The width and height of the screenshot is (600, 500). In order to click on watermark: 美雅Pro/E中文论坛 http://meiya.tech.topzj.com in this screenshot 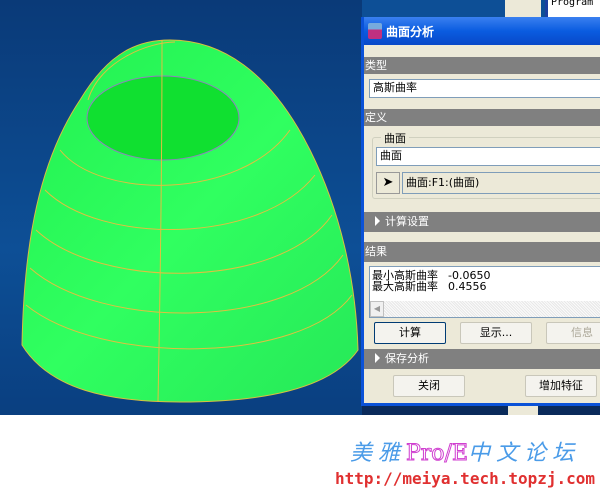, I will do `click(465, 462)`.